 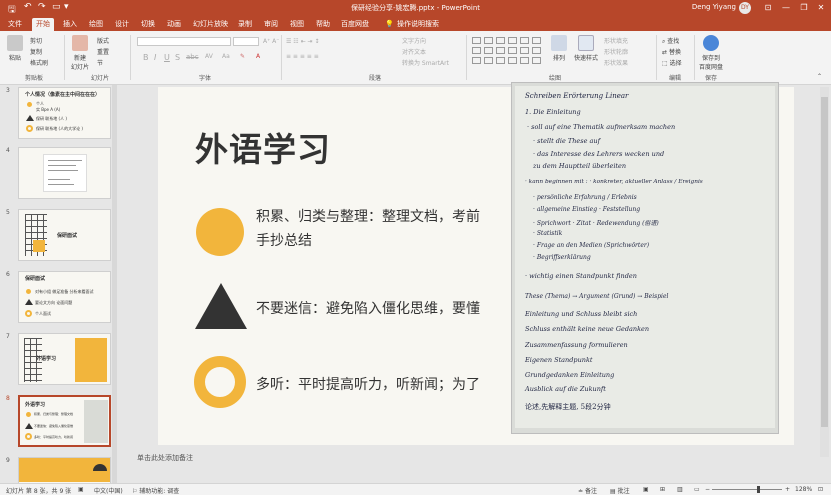 I want to click on zoom-in-icon: +, so click(x=787, y=489).